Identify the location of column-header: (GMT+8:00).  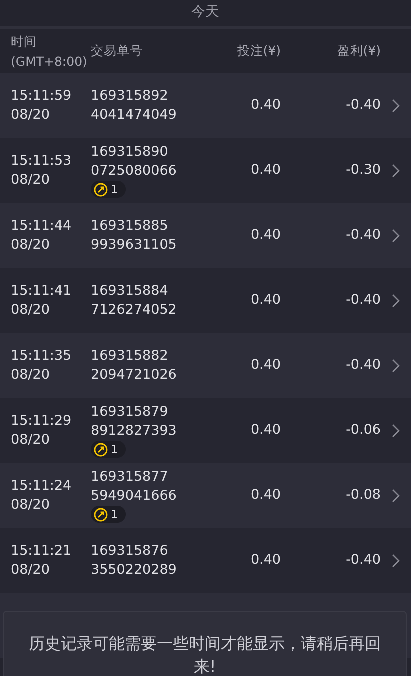
(49, 61).